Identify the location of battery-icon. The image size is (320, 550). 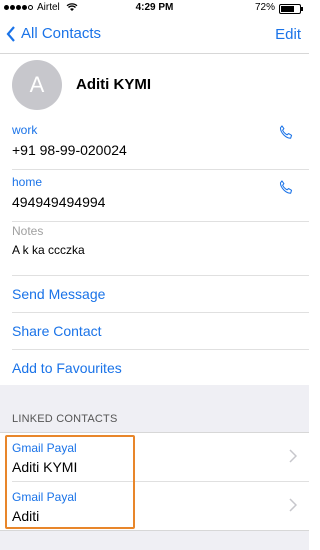
(291, 9).